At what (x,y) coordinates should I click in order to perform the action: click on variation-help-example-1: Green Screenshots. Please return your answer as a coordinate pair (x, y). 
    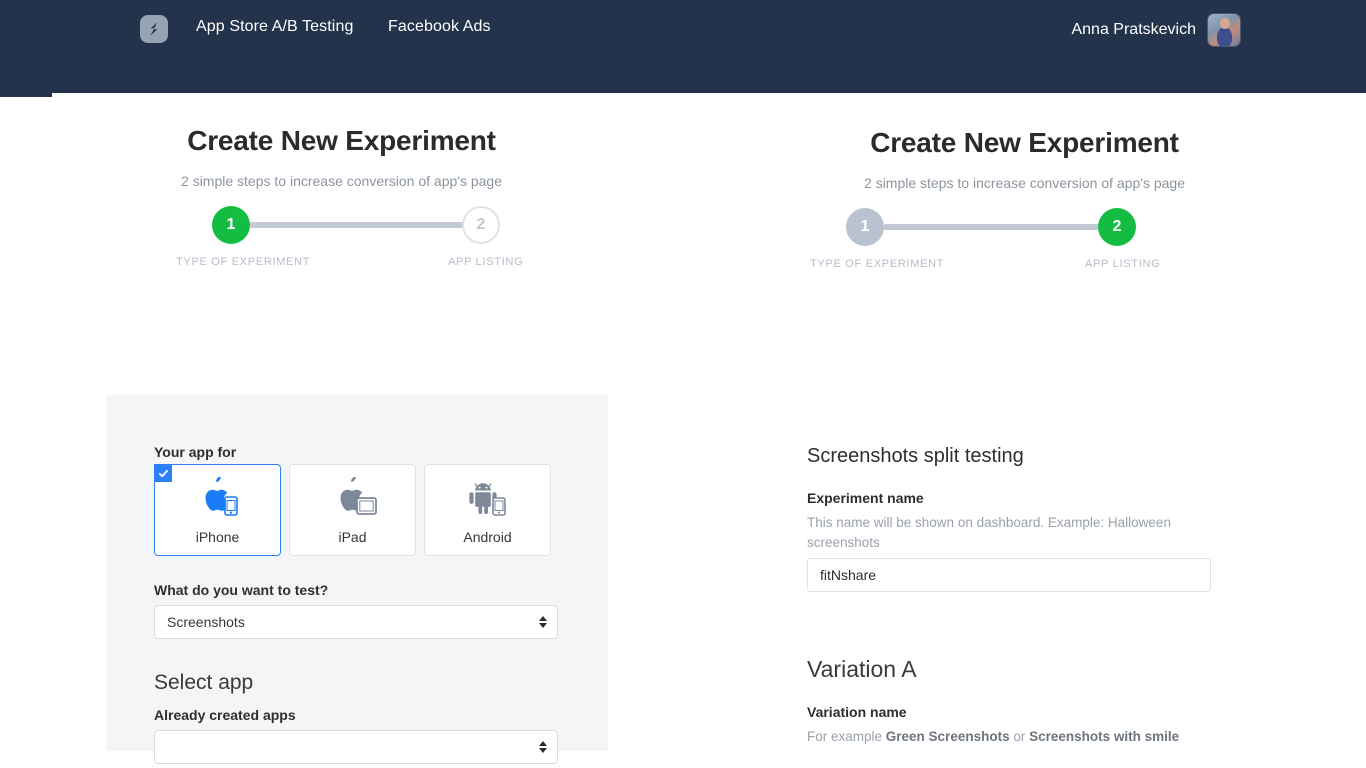
    Looking at the image, I should click on (947, 736).